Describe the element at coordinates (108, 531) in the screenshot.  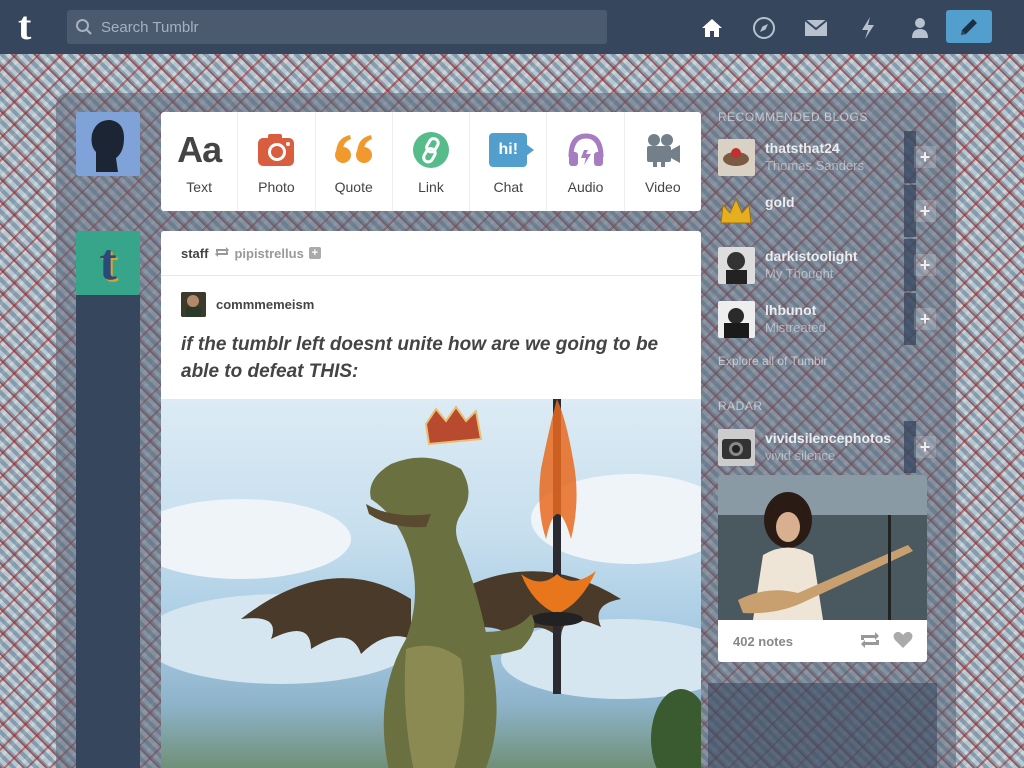
I see `avatar-column` at that location.